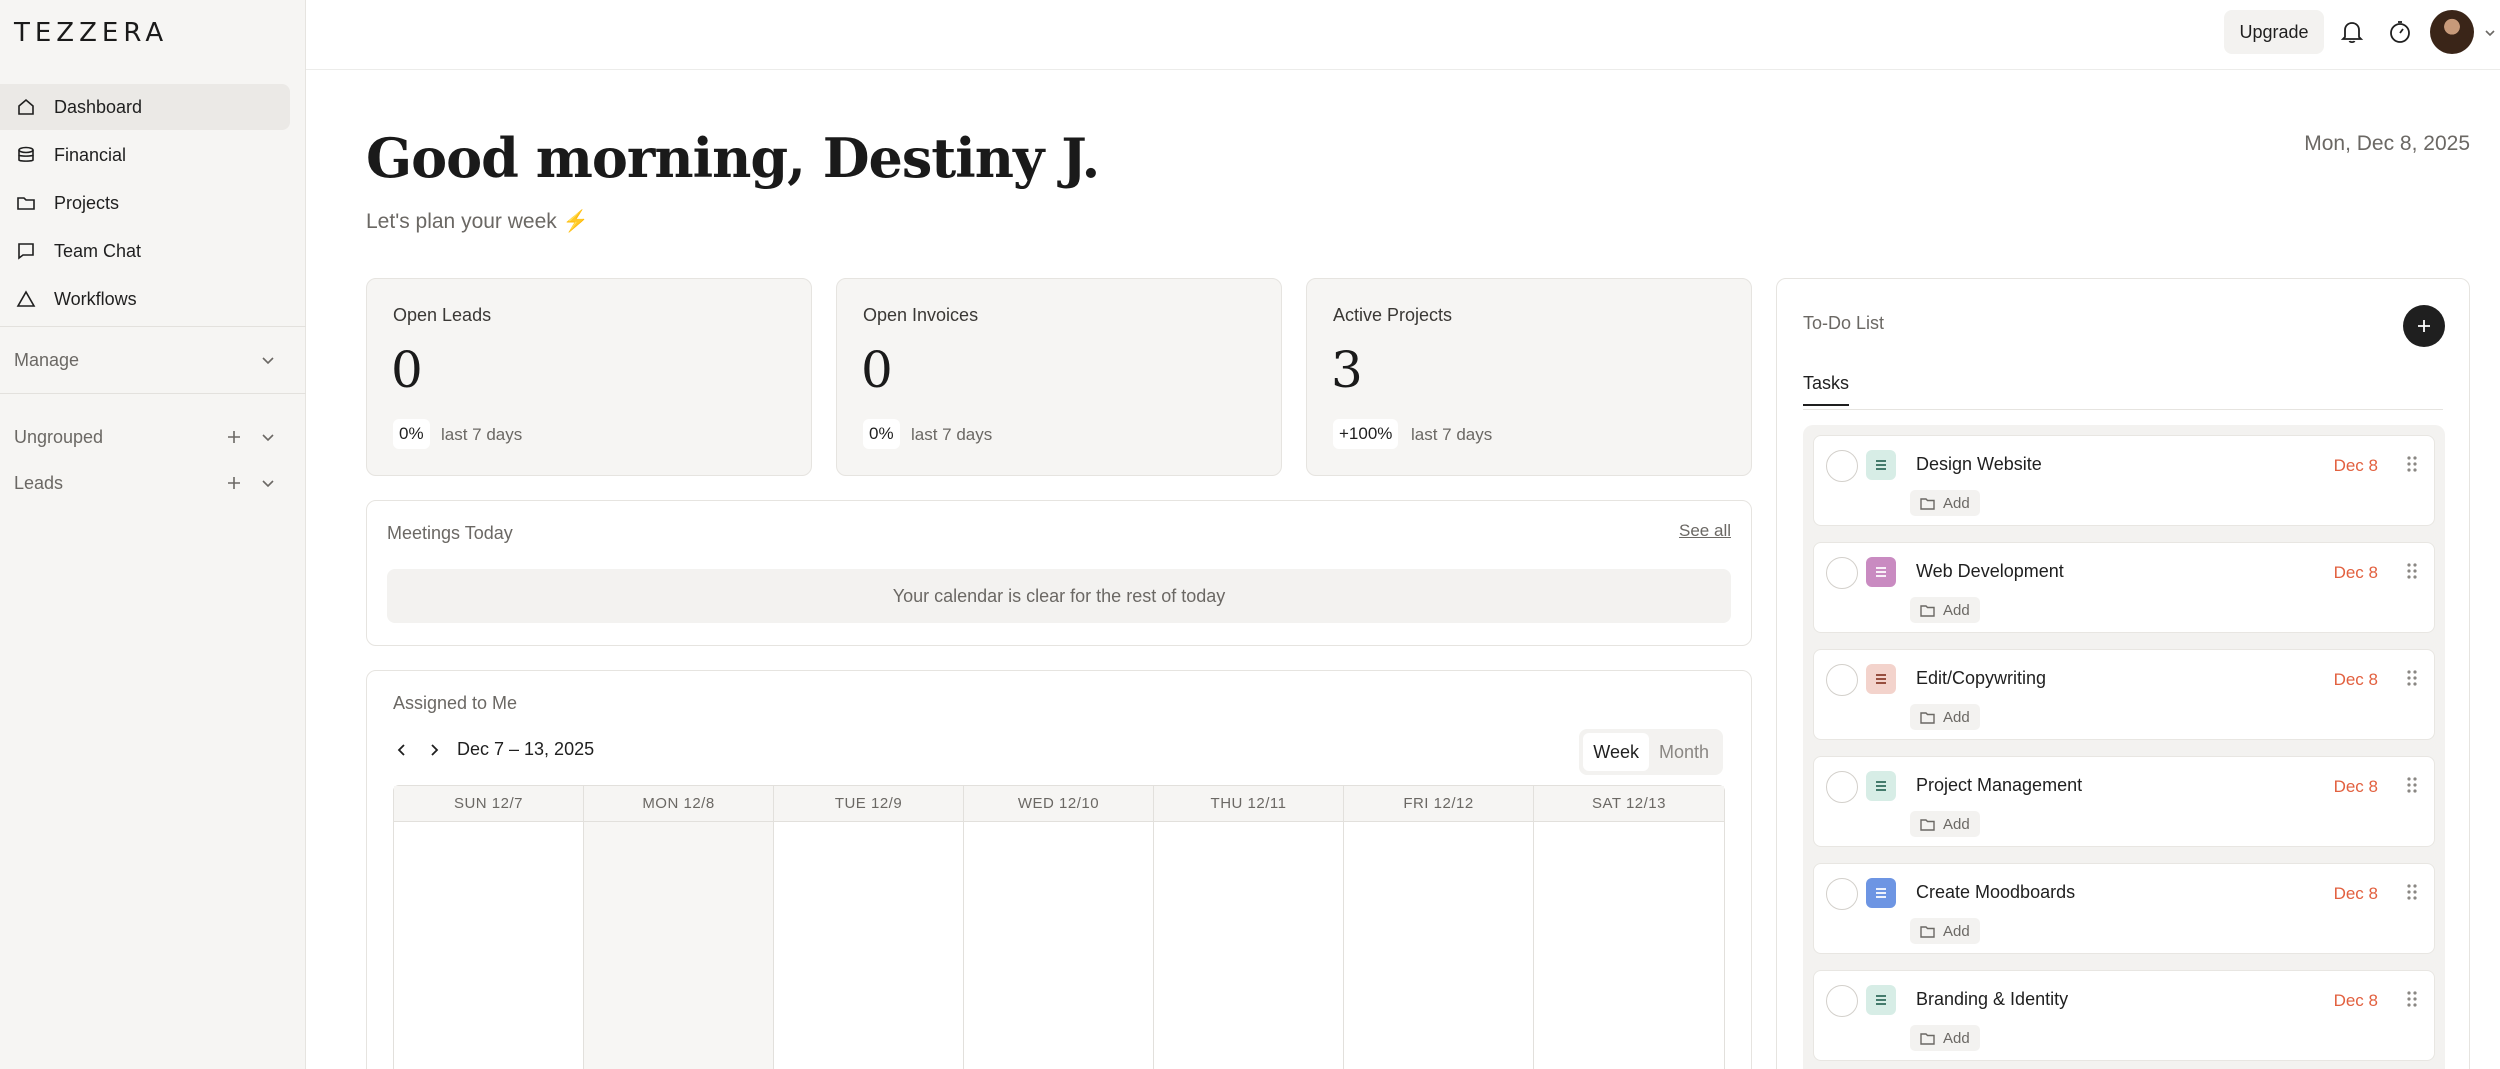  What do you see at coordinates (2124, 480) in the screenshot?
I see `task-card: Design Website Dec 8 Add` at bounding box center [2124, 480].